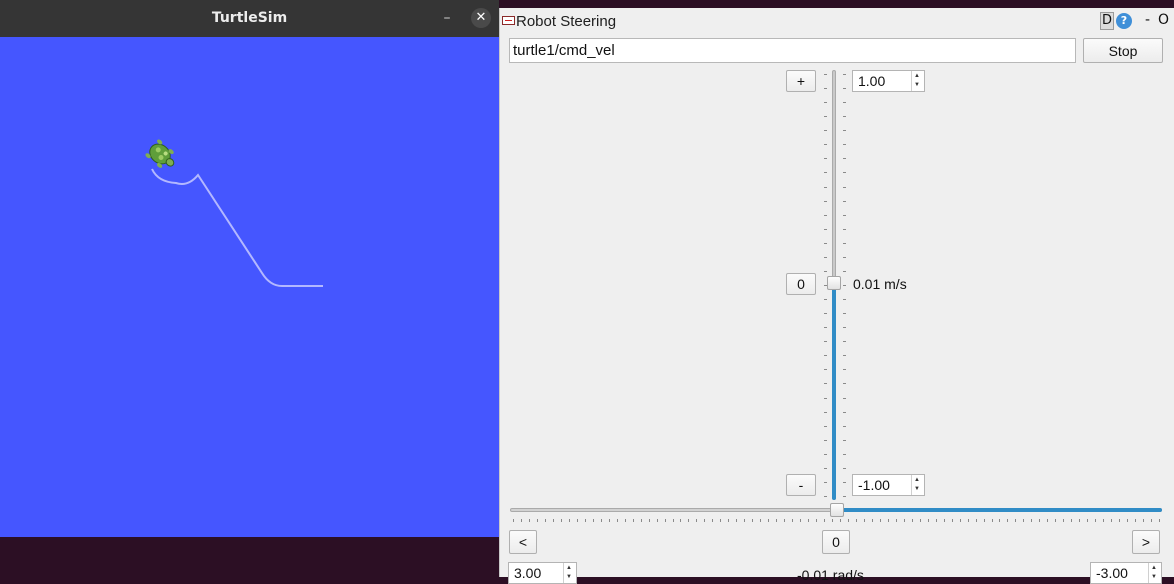 This screenshot has width=1174, height=584. What do you see at coordinates (834, 391) in the screenshot?
I see `linear-slider-fill` at bounding box center [834, 391].